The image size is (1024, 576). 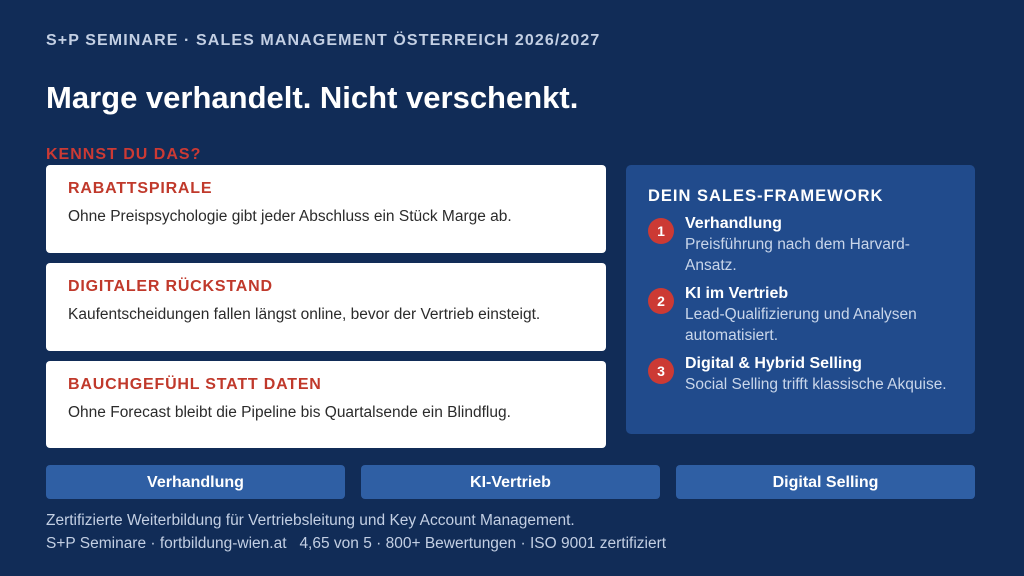 I want to click on card-title: RABATTSPIRALE, so click(x=140, y=188).